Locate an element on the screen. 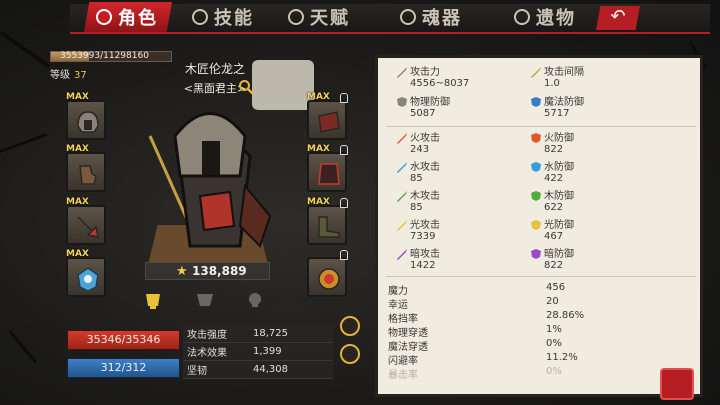  secondary-stat-row: 格挡率 28.86% is located at coordinates (543, 317).